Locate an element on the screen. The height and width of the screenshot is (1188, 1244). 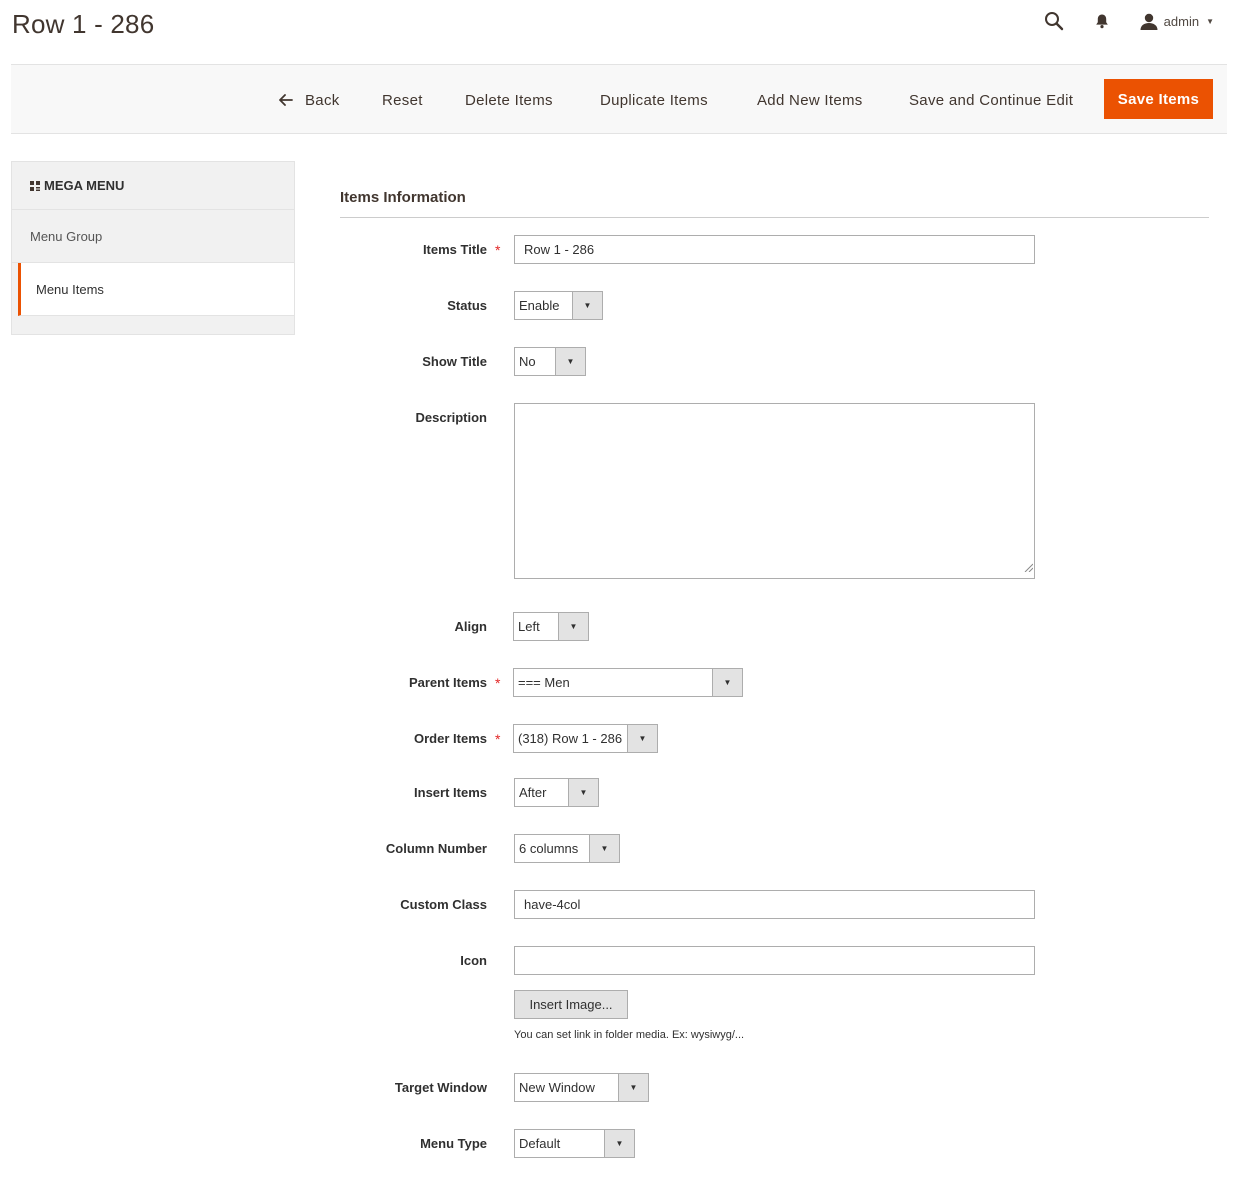
column-number-value: 6 columns is located at coordinates (549, 848).